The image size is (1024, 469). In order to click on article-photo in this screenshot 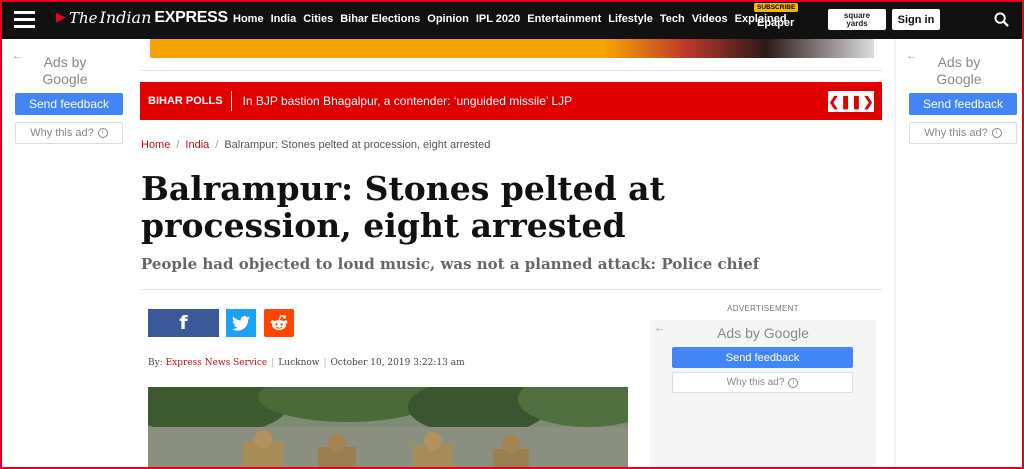, I will do `click(388, 428)`.